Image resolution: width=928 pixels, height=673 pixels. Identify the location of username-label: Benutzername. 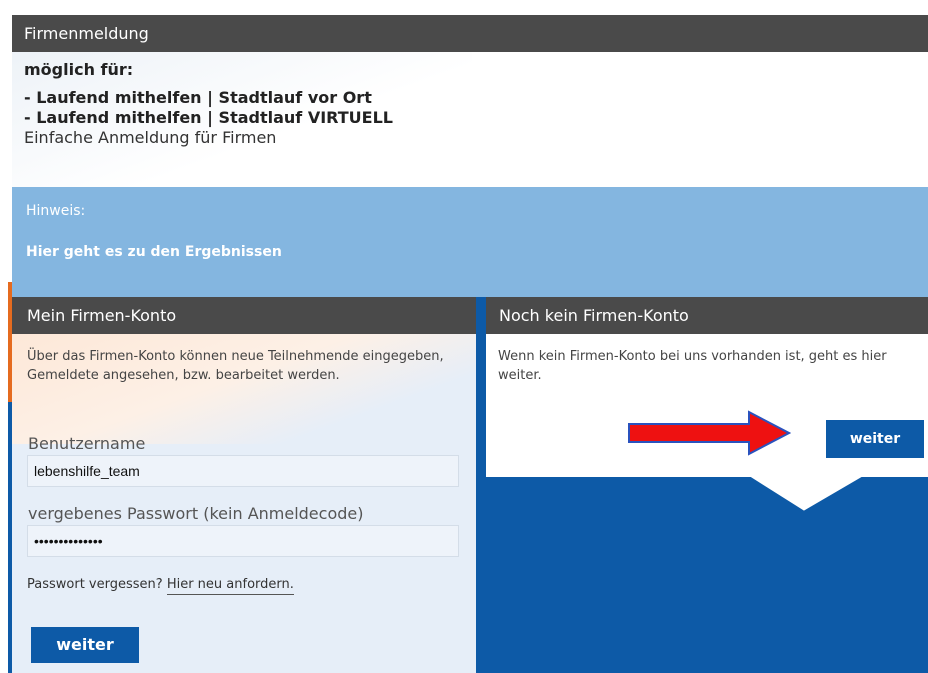
(87, 443).